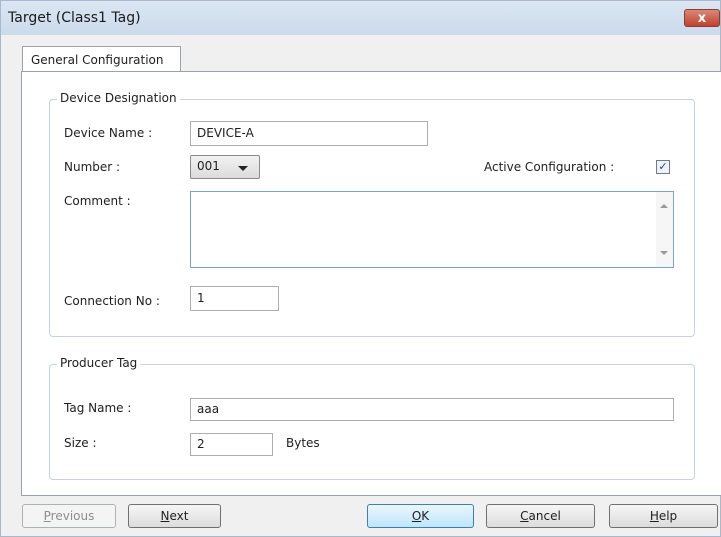 The width and height of the screenshot is (721, 537). What do you see at coordinates (668, 516) in the screenshot?
I see `help-button-label: elp` at bounding box center [668, 516].